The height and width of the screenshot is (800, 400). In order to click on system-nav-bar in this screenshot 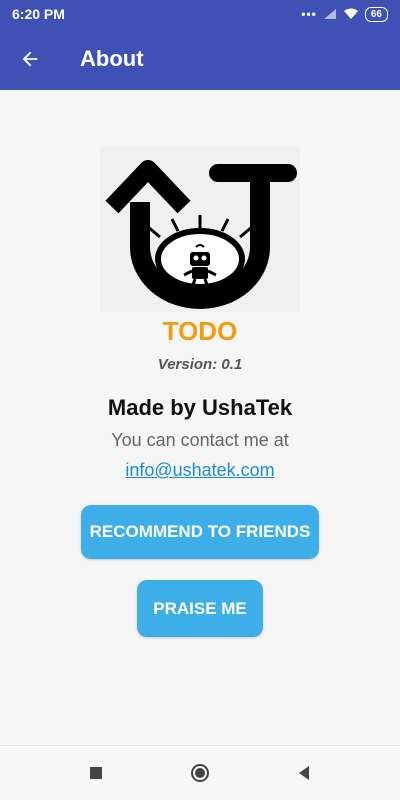, I will do `click(200, 772)`.